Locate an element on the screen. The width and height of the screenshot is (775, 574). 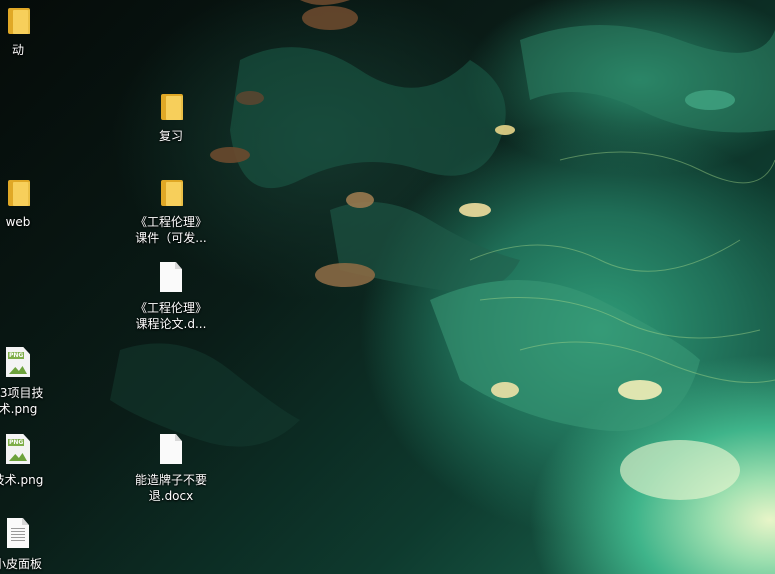
desktop-icon-folder-fuxi: 复习 is located at coordinates (171, 117).